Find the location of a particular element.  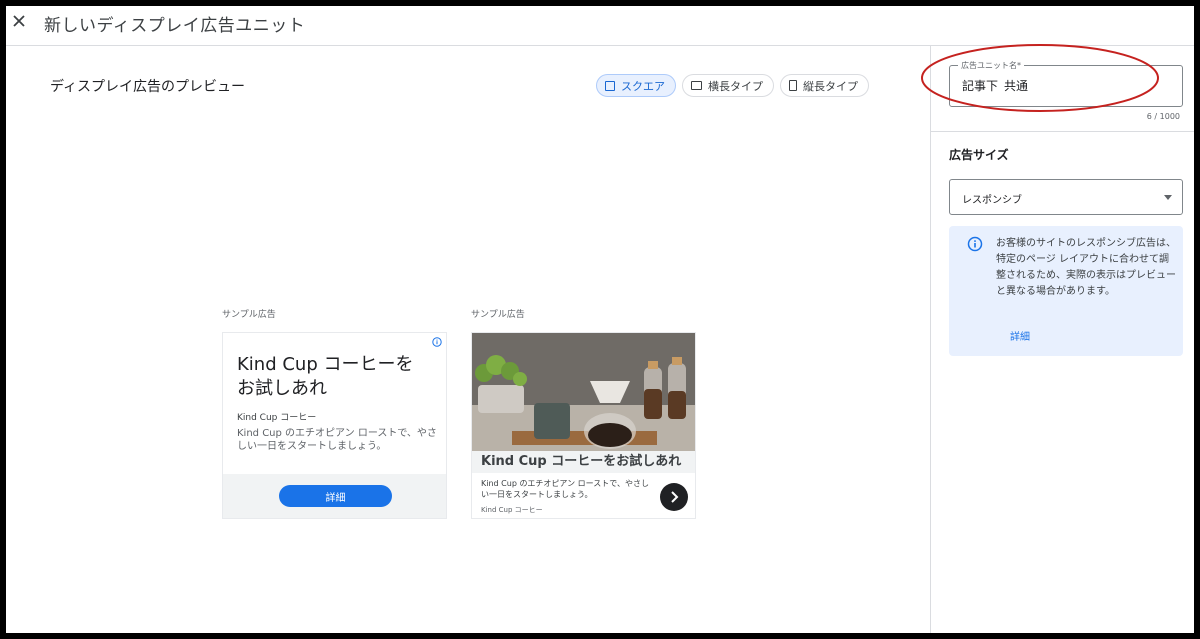

chip-label: 縦長タイプ is located at coordinates (830, 86).